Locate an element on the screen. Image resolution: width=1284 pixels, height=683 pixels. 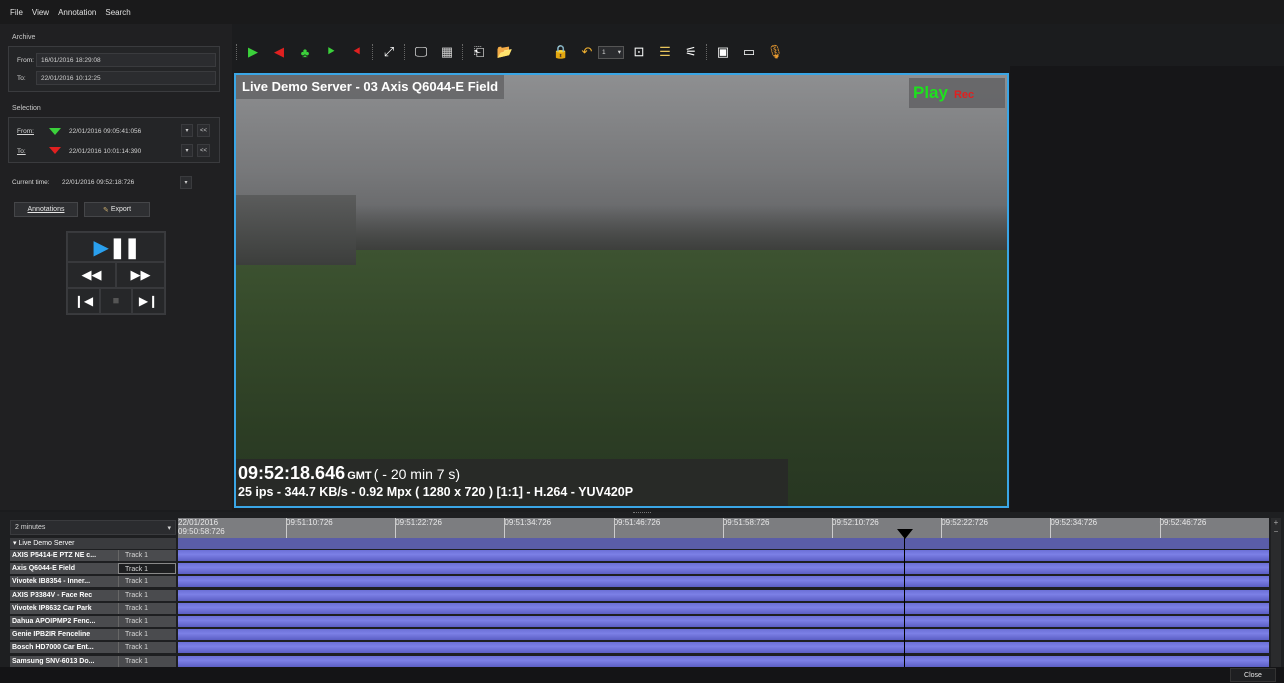
open-folder-icon: 📂 is located at coordinates (505, 52).